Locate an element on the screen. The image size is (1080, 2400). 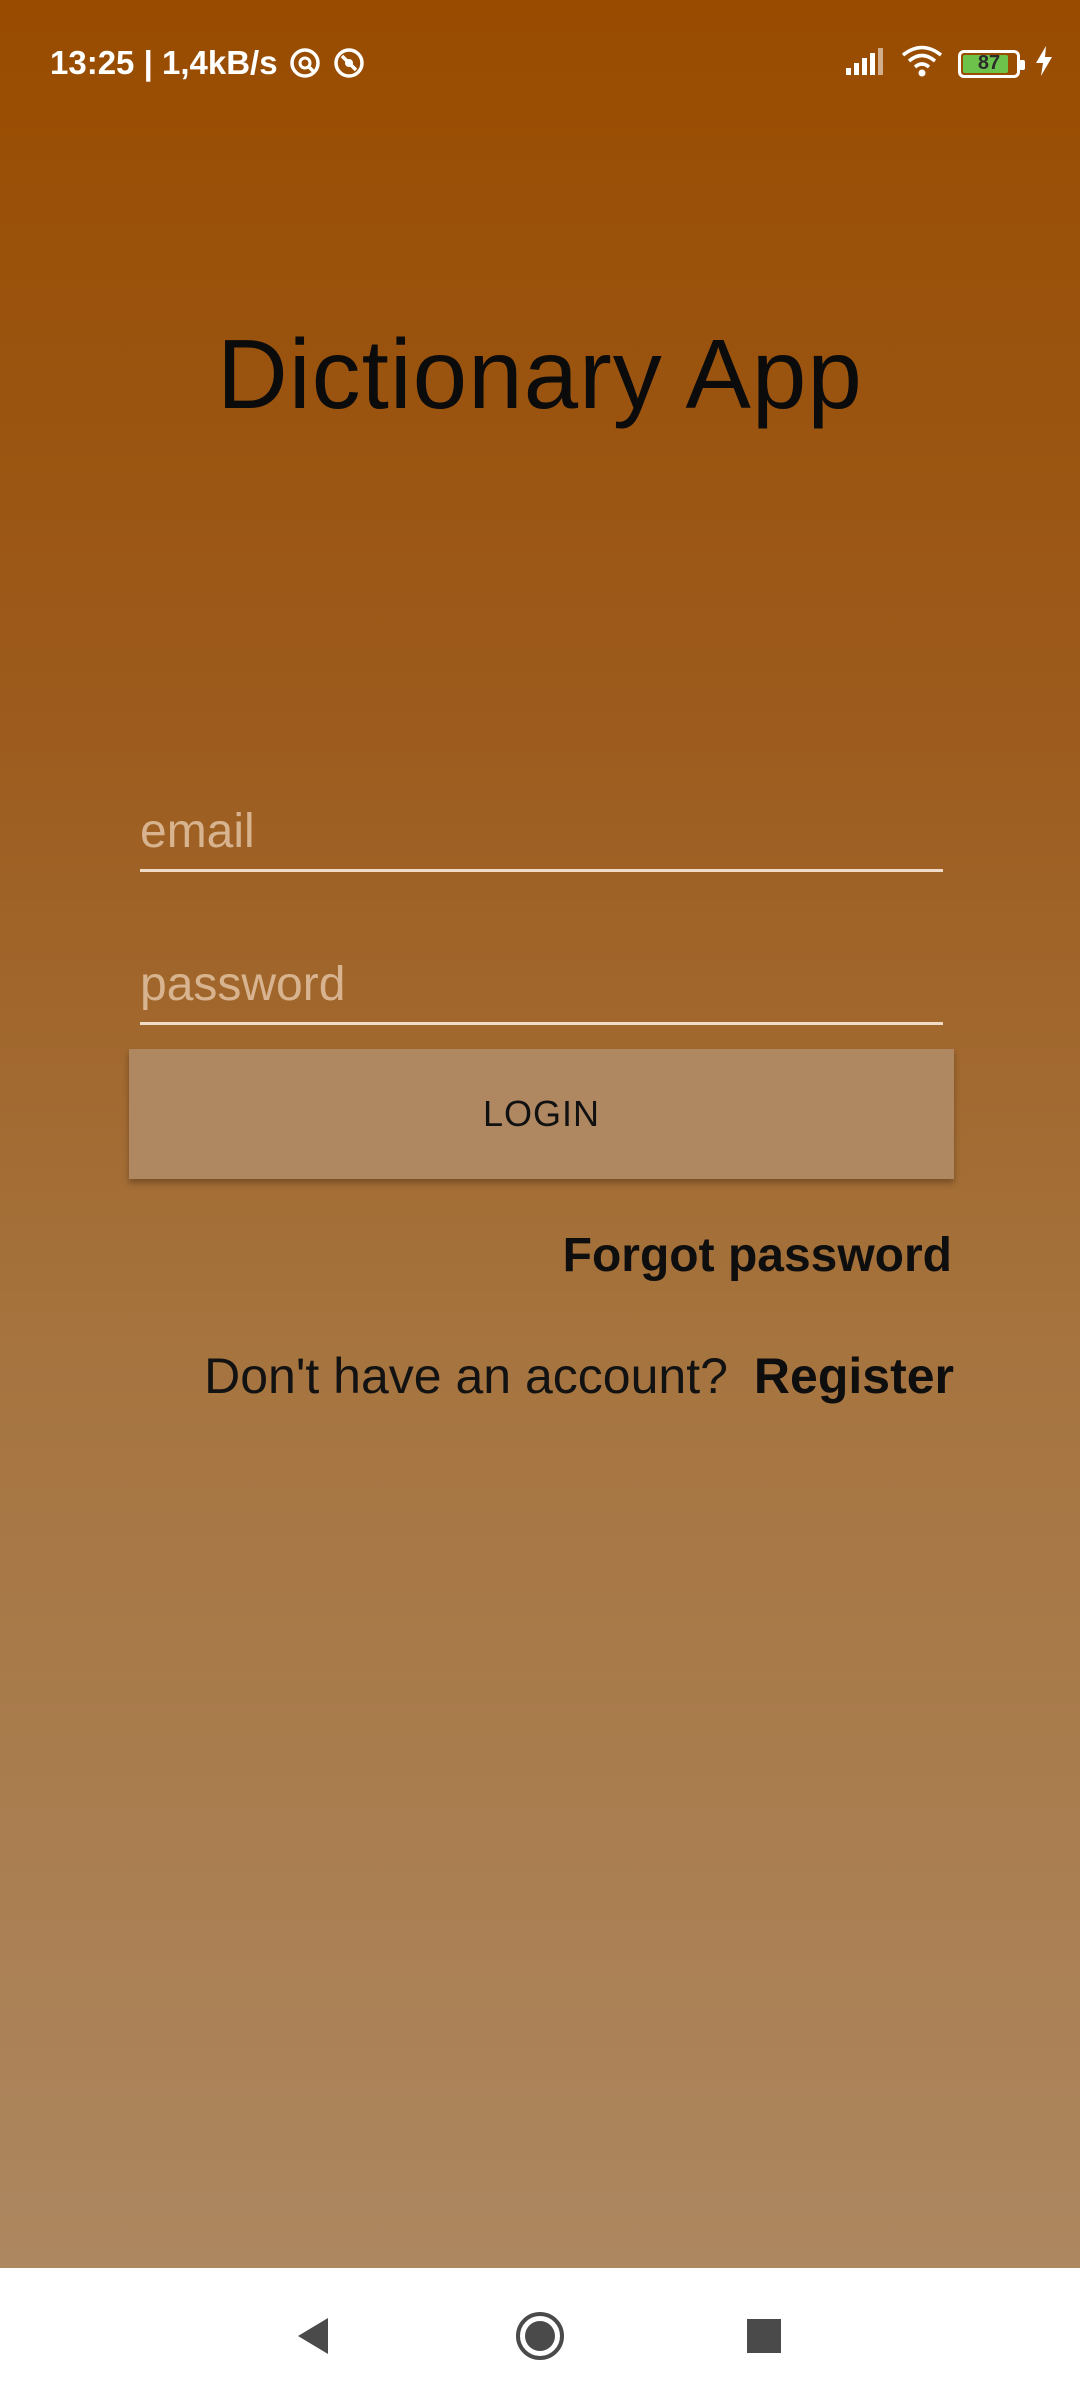
register-row: Don't have an account? Register is located at coordinates (579, 1376).